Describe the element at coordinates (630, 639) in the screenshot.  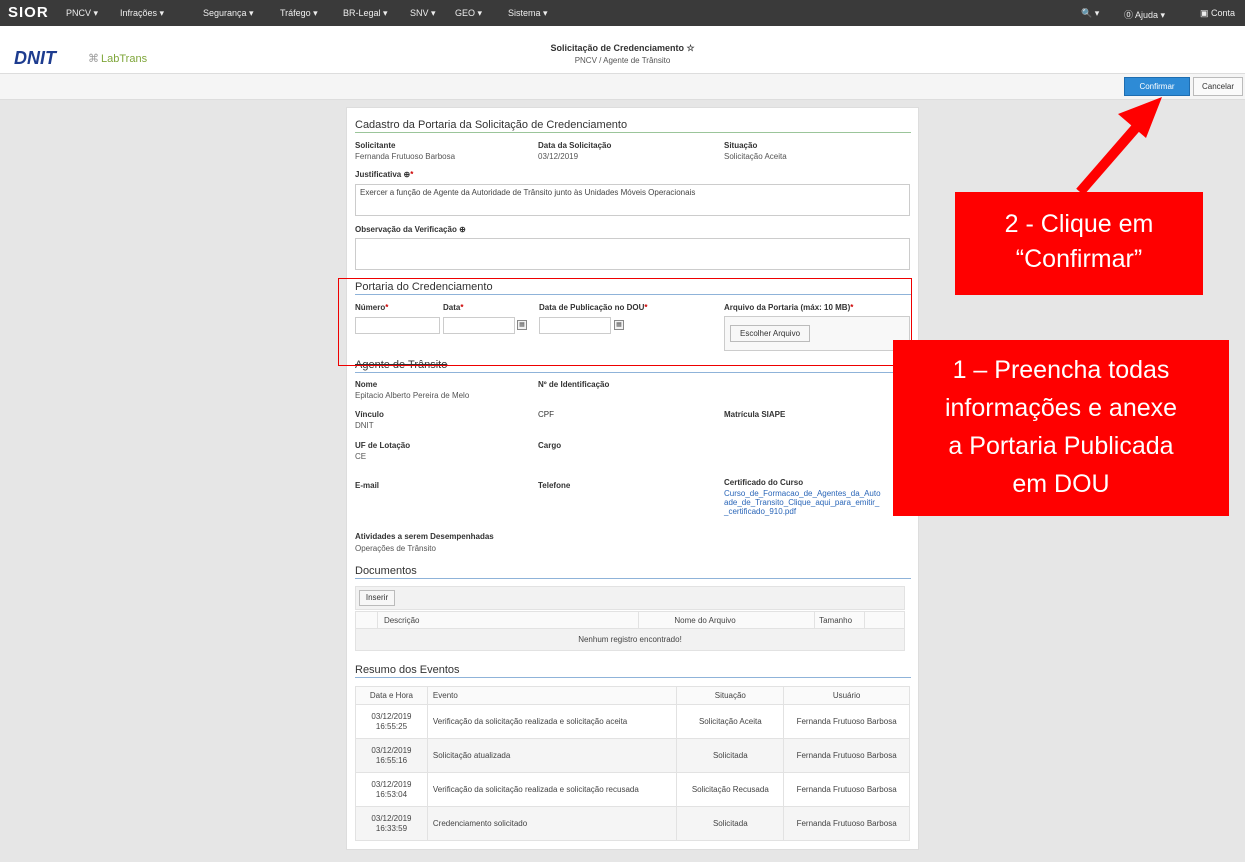
I see `empty-message: Nenhum registro encontrado!` at that location.